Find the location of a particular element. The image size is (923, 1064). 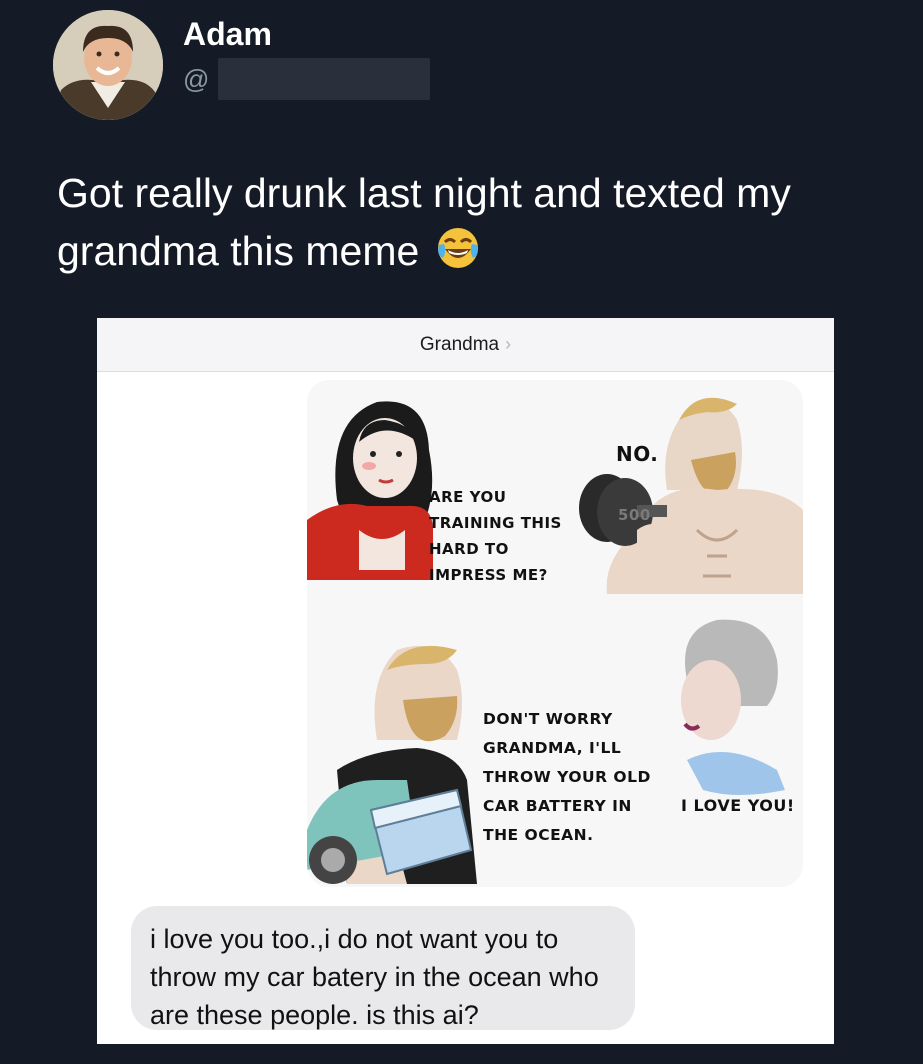

contact-name: Grandma is located at coordinates (459, 345).